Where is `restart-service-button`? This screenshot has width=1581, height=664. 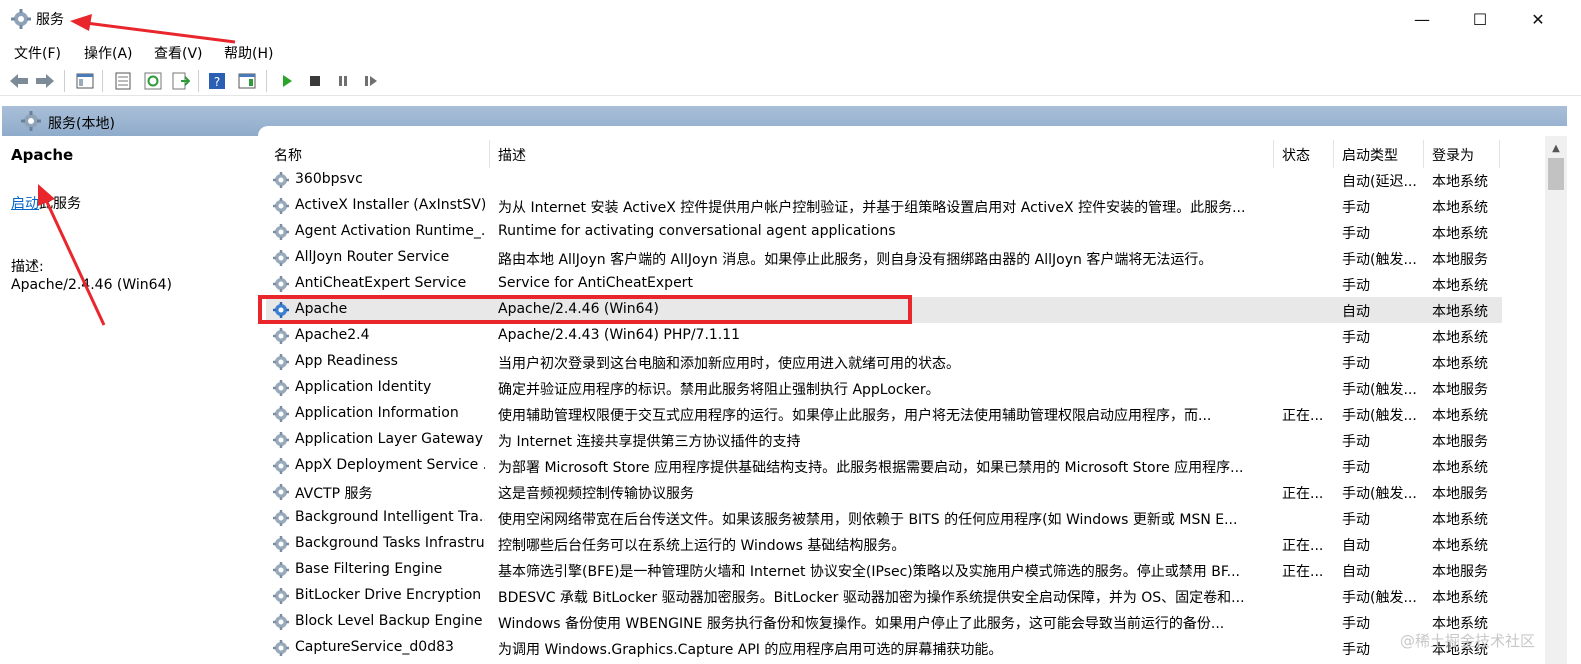
restart-service-button is located at coordinates (371, 81).